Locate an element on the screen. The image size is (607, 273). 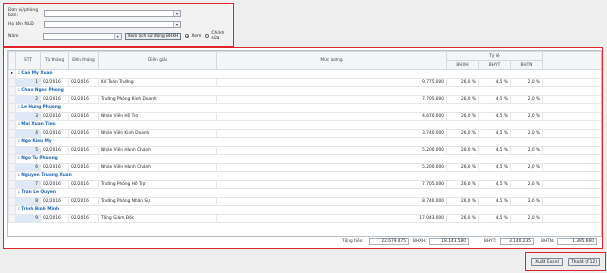
radio-edit: Chỉnh sửa is located at coordinates (219, 36).